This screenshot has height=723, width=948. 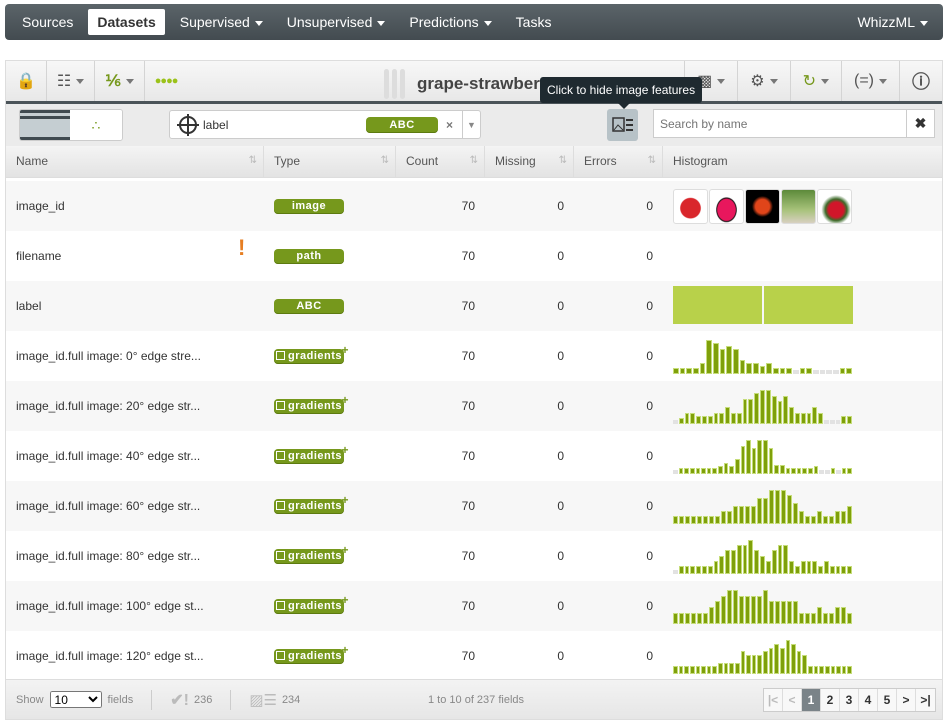 I want to click on dropdown-icon: ▼, so click(x=471, y=124).